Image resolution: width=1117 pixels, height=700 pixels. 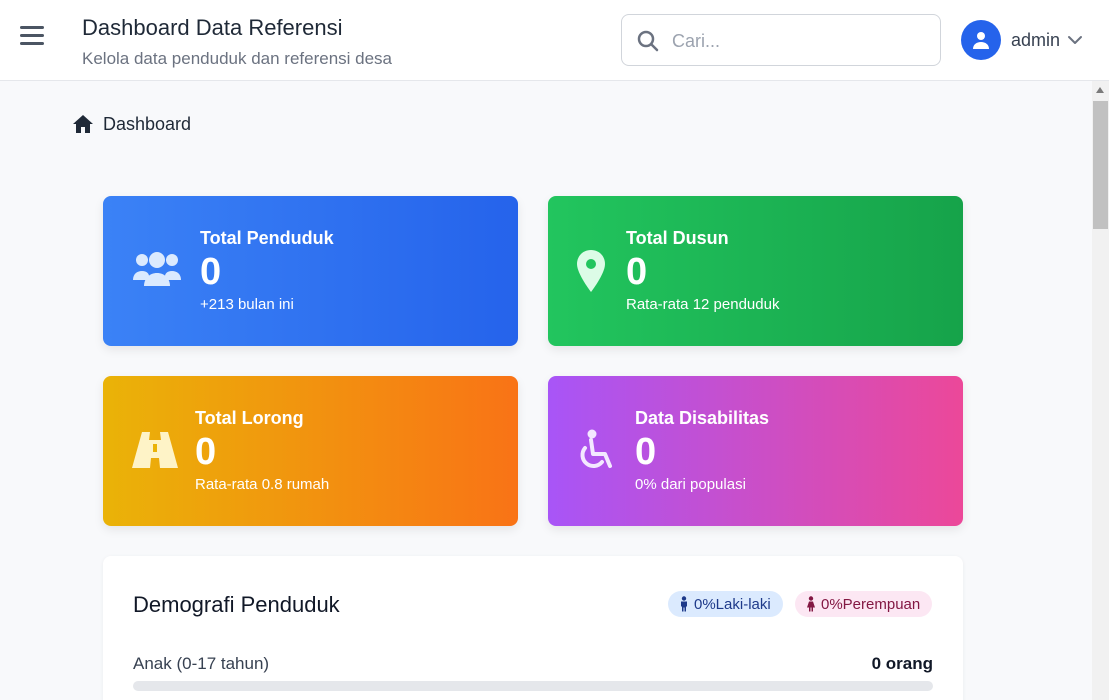 What do you see at coordinates (732, 604) in the screenshot?
I see `male-badge-label: 0%Laki-laki` at bounding box center [732, 604].